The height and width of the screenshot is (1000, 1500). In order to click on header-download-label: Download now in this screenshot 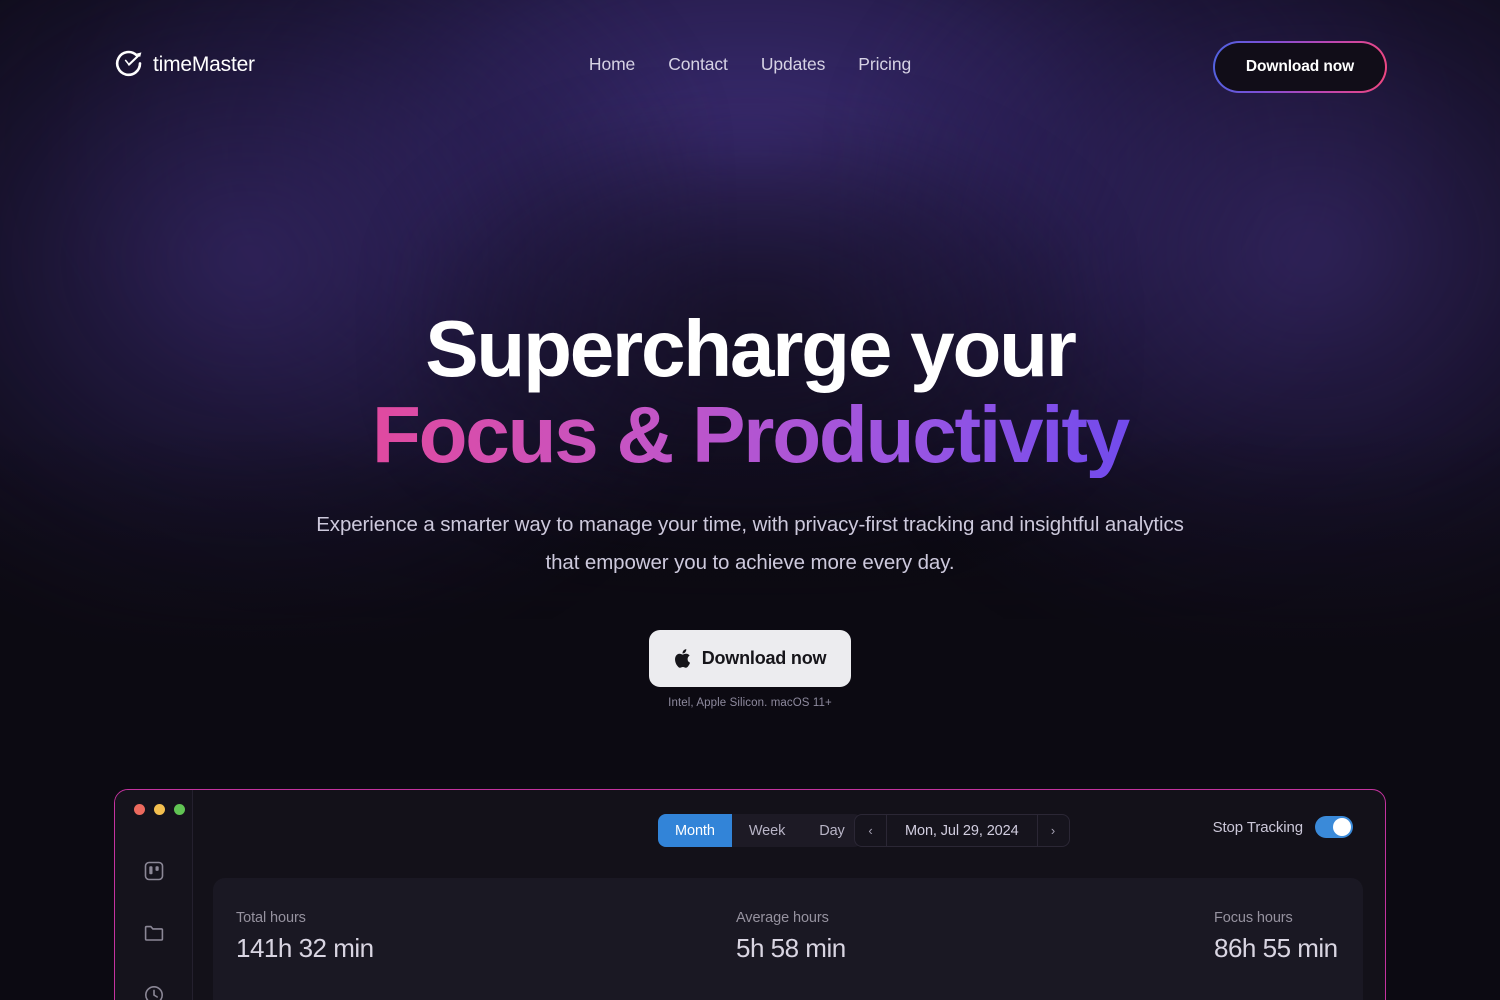, I will do `click(1300, 66)`.